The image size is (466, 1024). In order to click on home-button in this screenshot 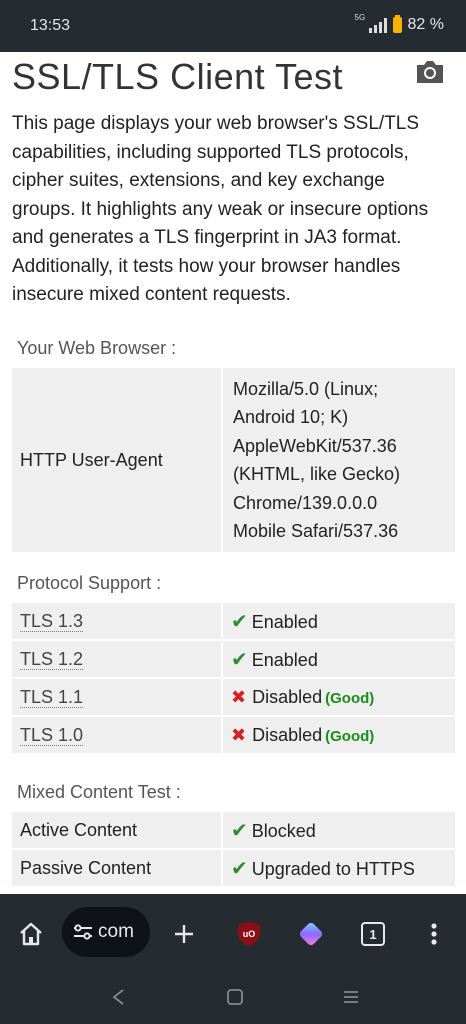, I will do `click(31, 934)`.